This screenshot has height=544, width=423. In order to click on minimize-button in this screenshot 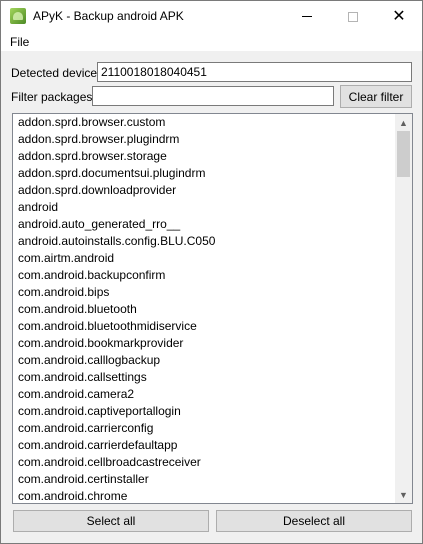, I will do `click(307, 16)`.